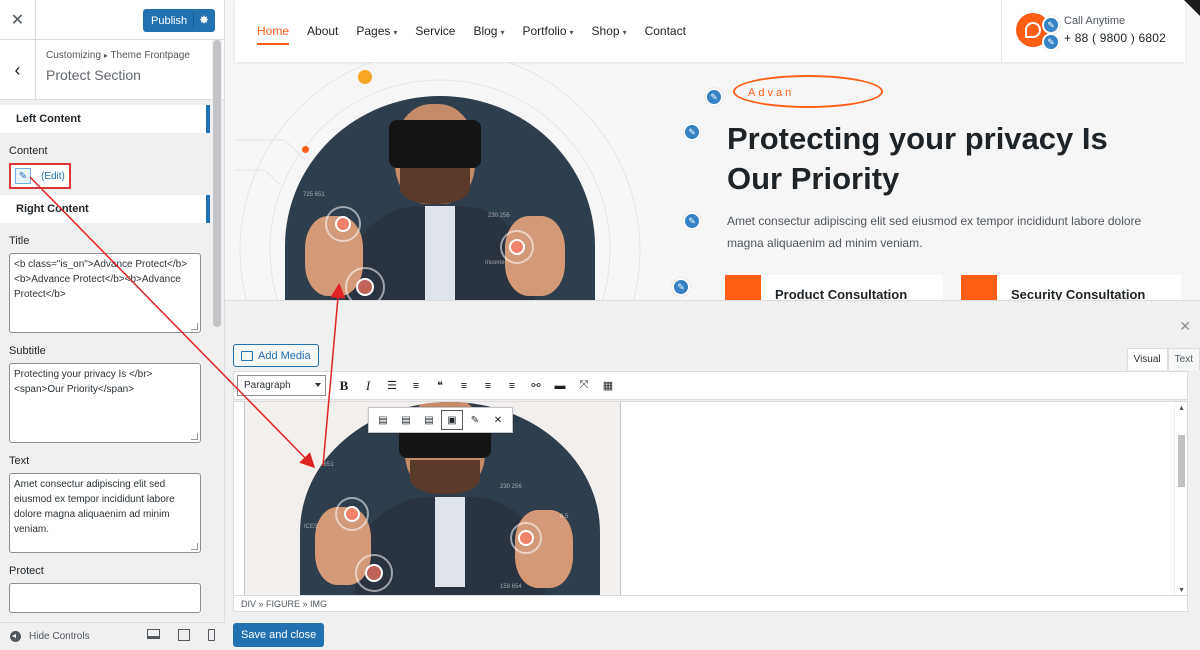 This screenshot has width=1200, height=650. I want to click on tab-visual: Visual, so click(1147, 359).